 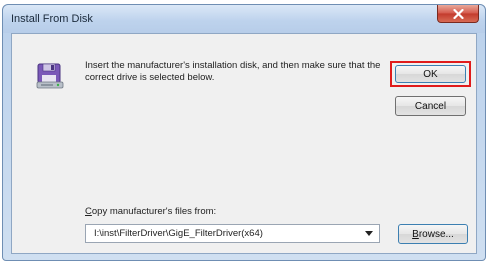 I want to click on copy-files-label-mnemonic: C, so click(x=88, y=211).